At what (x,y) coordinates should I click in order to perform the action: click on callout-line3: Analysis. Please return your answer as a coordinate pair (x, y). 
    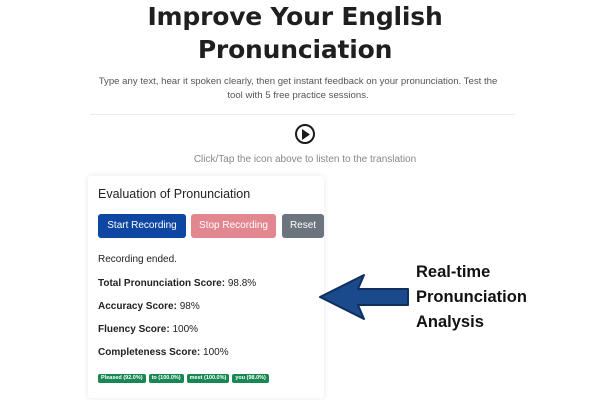
    Looking at the image, I should click on (450, 322).